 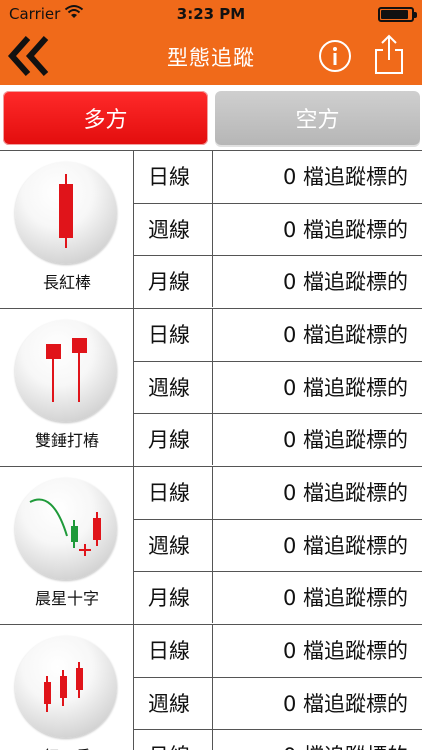 I want to click on double-hammer-icon, so click(x=66, y=370).